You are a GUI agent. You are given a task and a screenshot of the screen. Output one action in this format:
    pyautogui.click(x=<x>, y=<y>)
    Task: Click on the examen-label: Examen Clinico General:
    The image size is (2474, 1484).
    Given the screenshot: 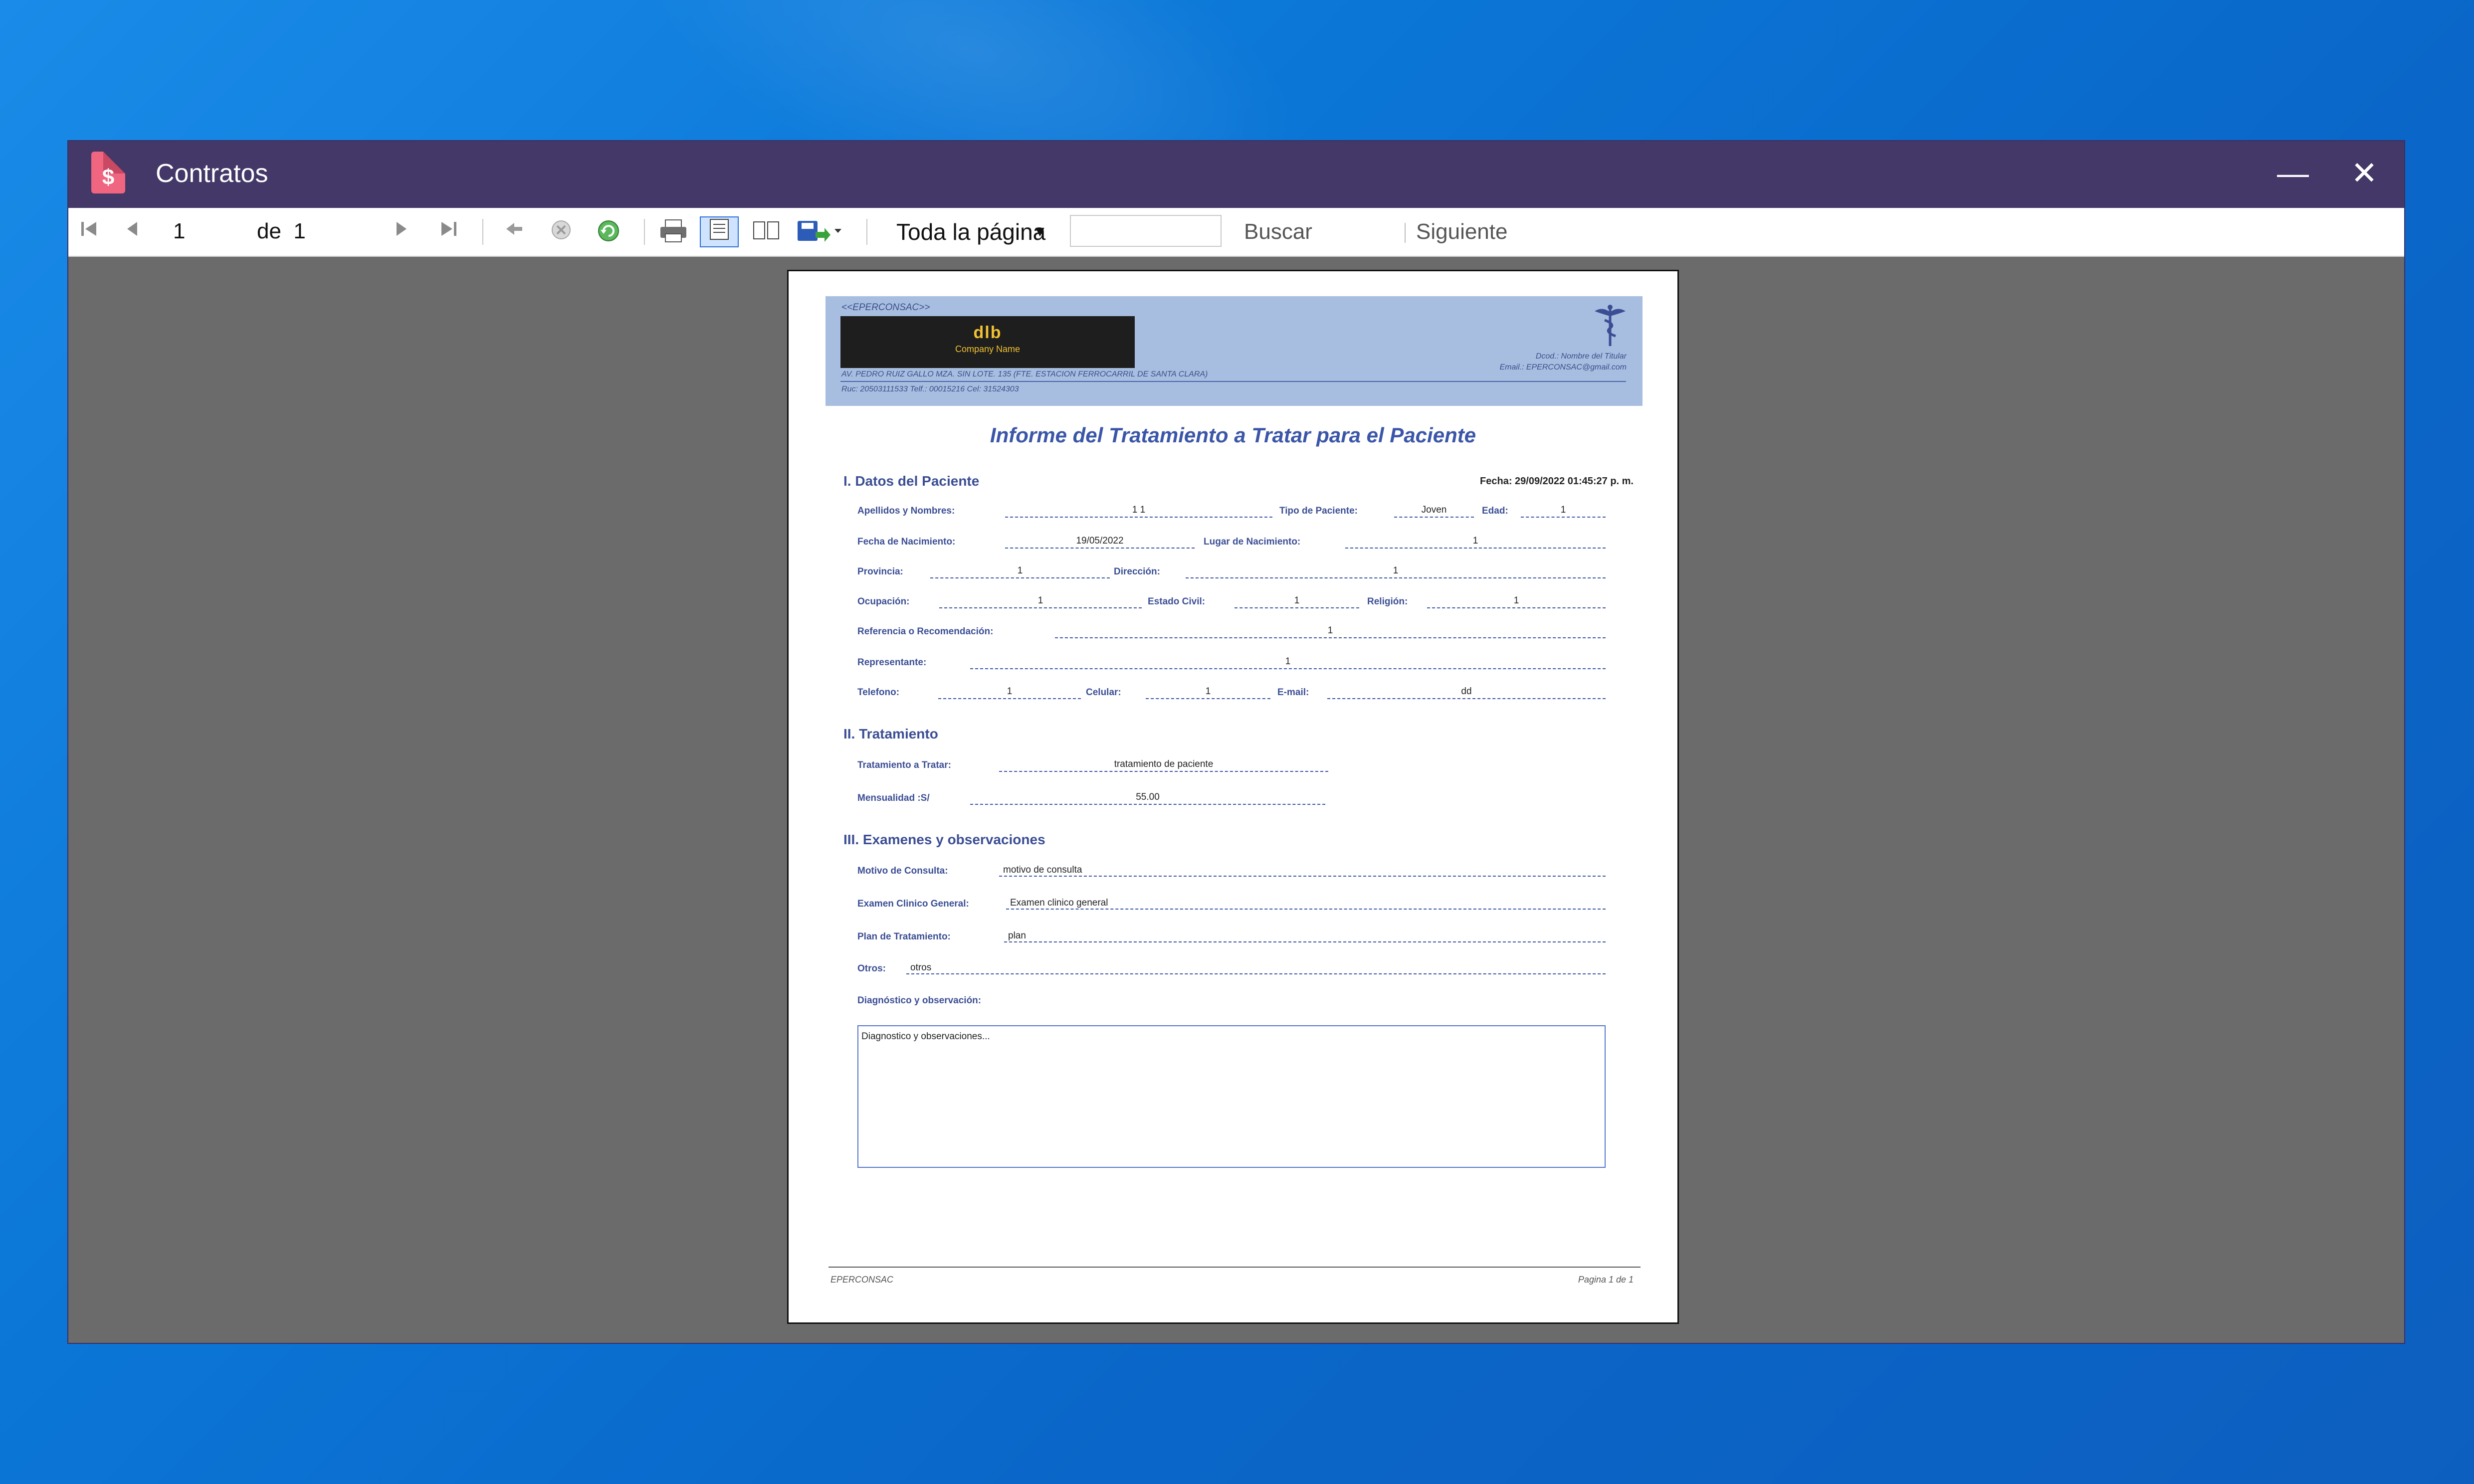 What is the action you would take?
    pyautogui.click(x=913, y=904)
    